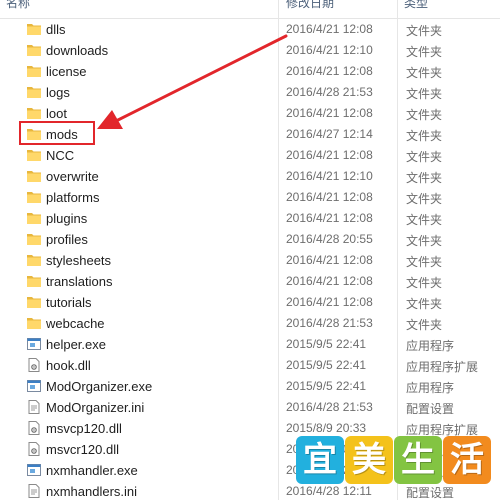 This screenshot has width=500, height=504. What do you see at coordinates (310, 5) in the screenshot?
I see `column-header-date-modified: 修改日期` at bounding box center [310, 5].